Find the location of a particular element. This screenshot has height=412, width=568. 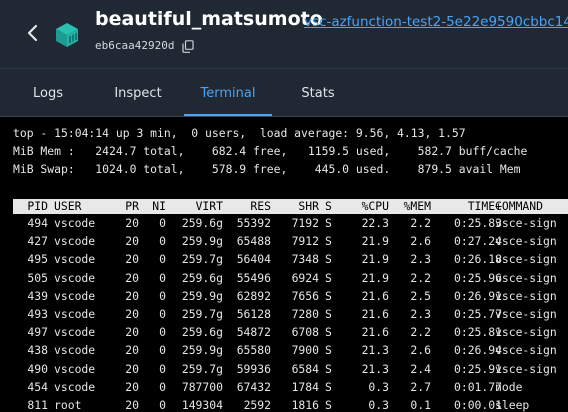

column-header-time: TIME+ is located at coordinates (484, 206).